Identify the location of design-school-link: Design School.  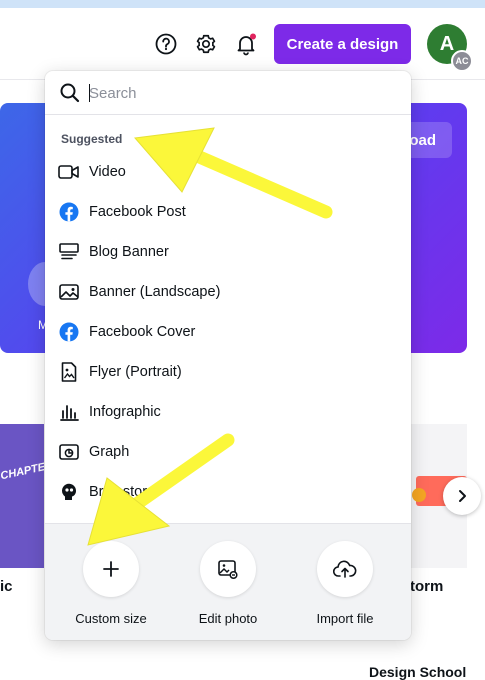
(417, 672).